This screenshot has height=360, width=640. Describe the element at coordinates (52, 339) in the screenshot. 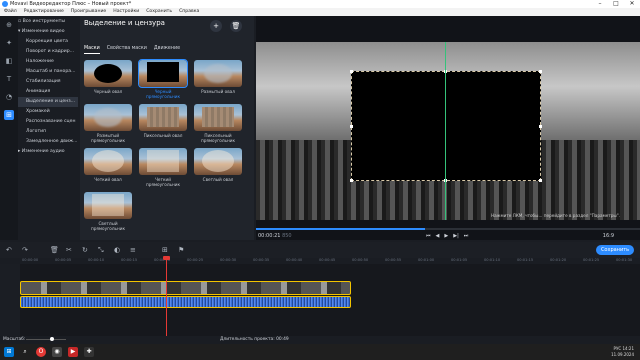

I see `scale-knob` at that location.